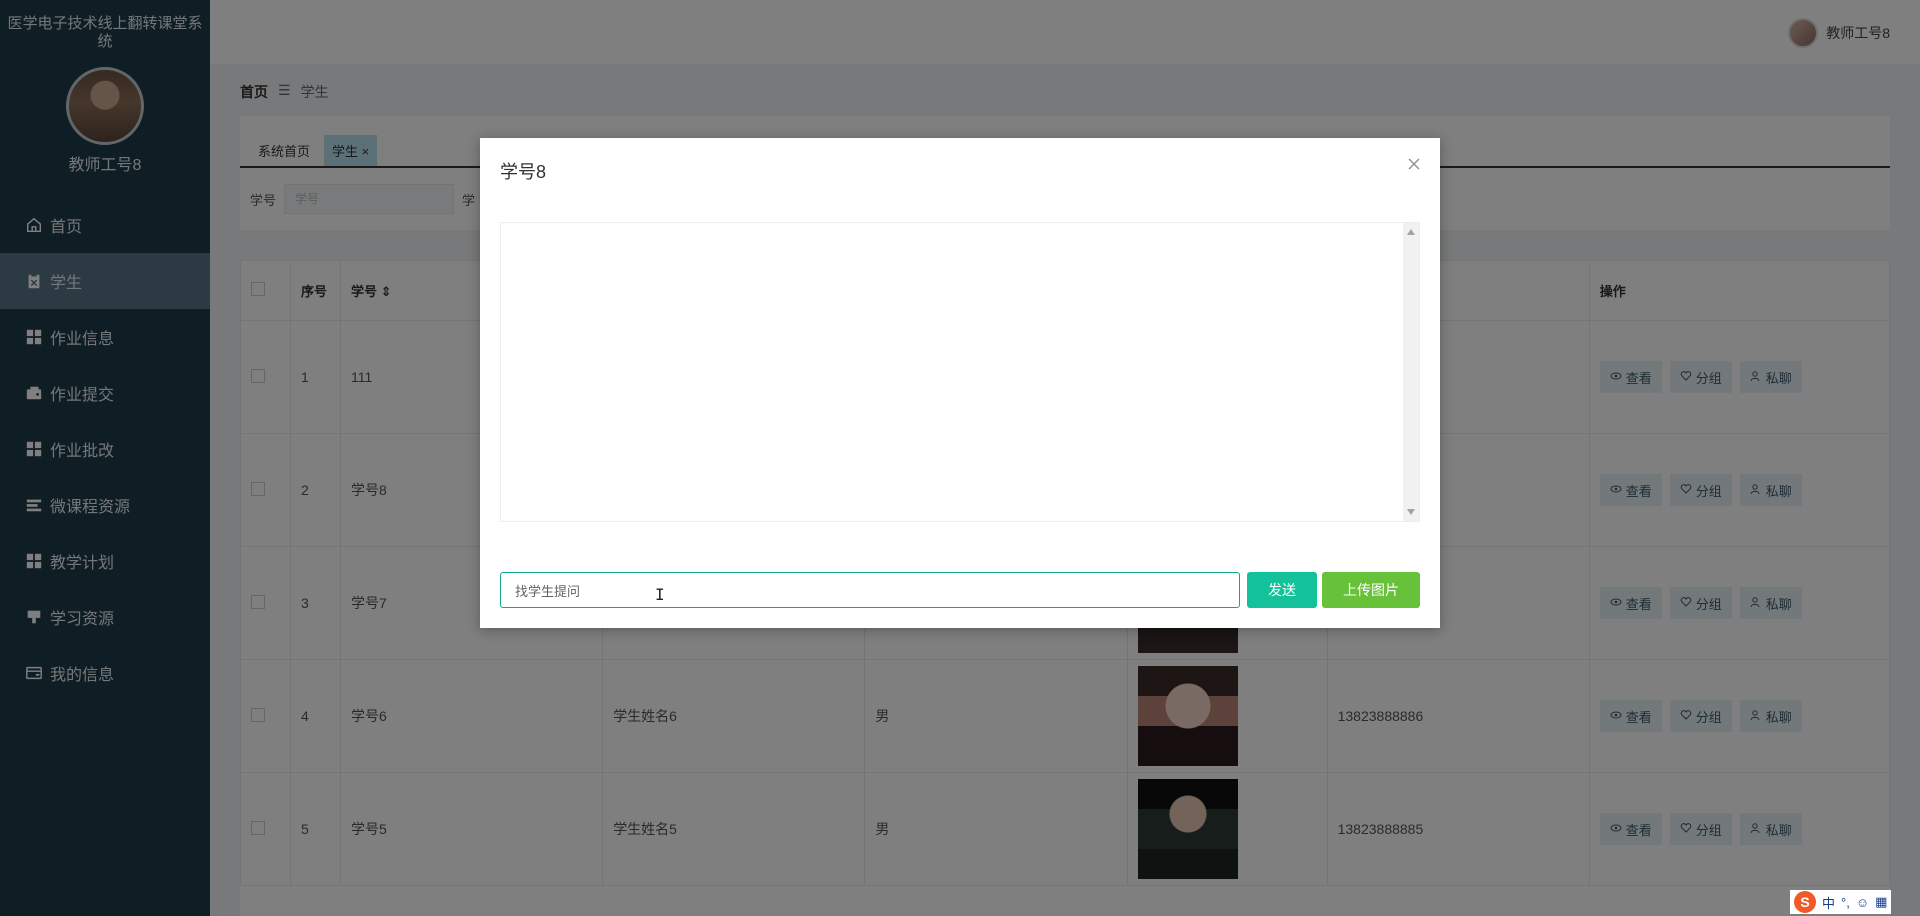 The image size is (1920, 916). What do you see at coordinates (1371, 590) in the screenshot?
I see `upload-image-button: 上传图片` at bounding box center [1371, 590].